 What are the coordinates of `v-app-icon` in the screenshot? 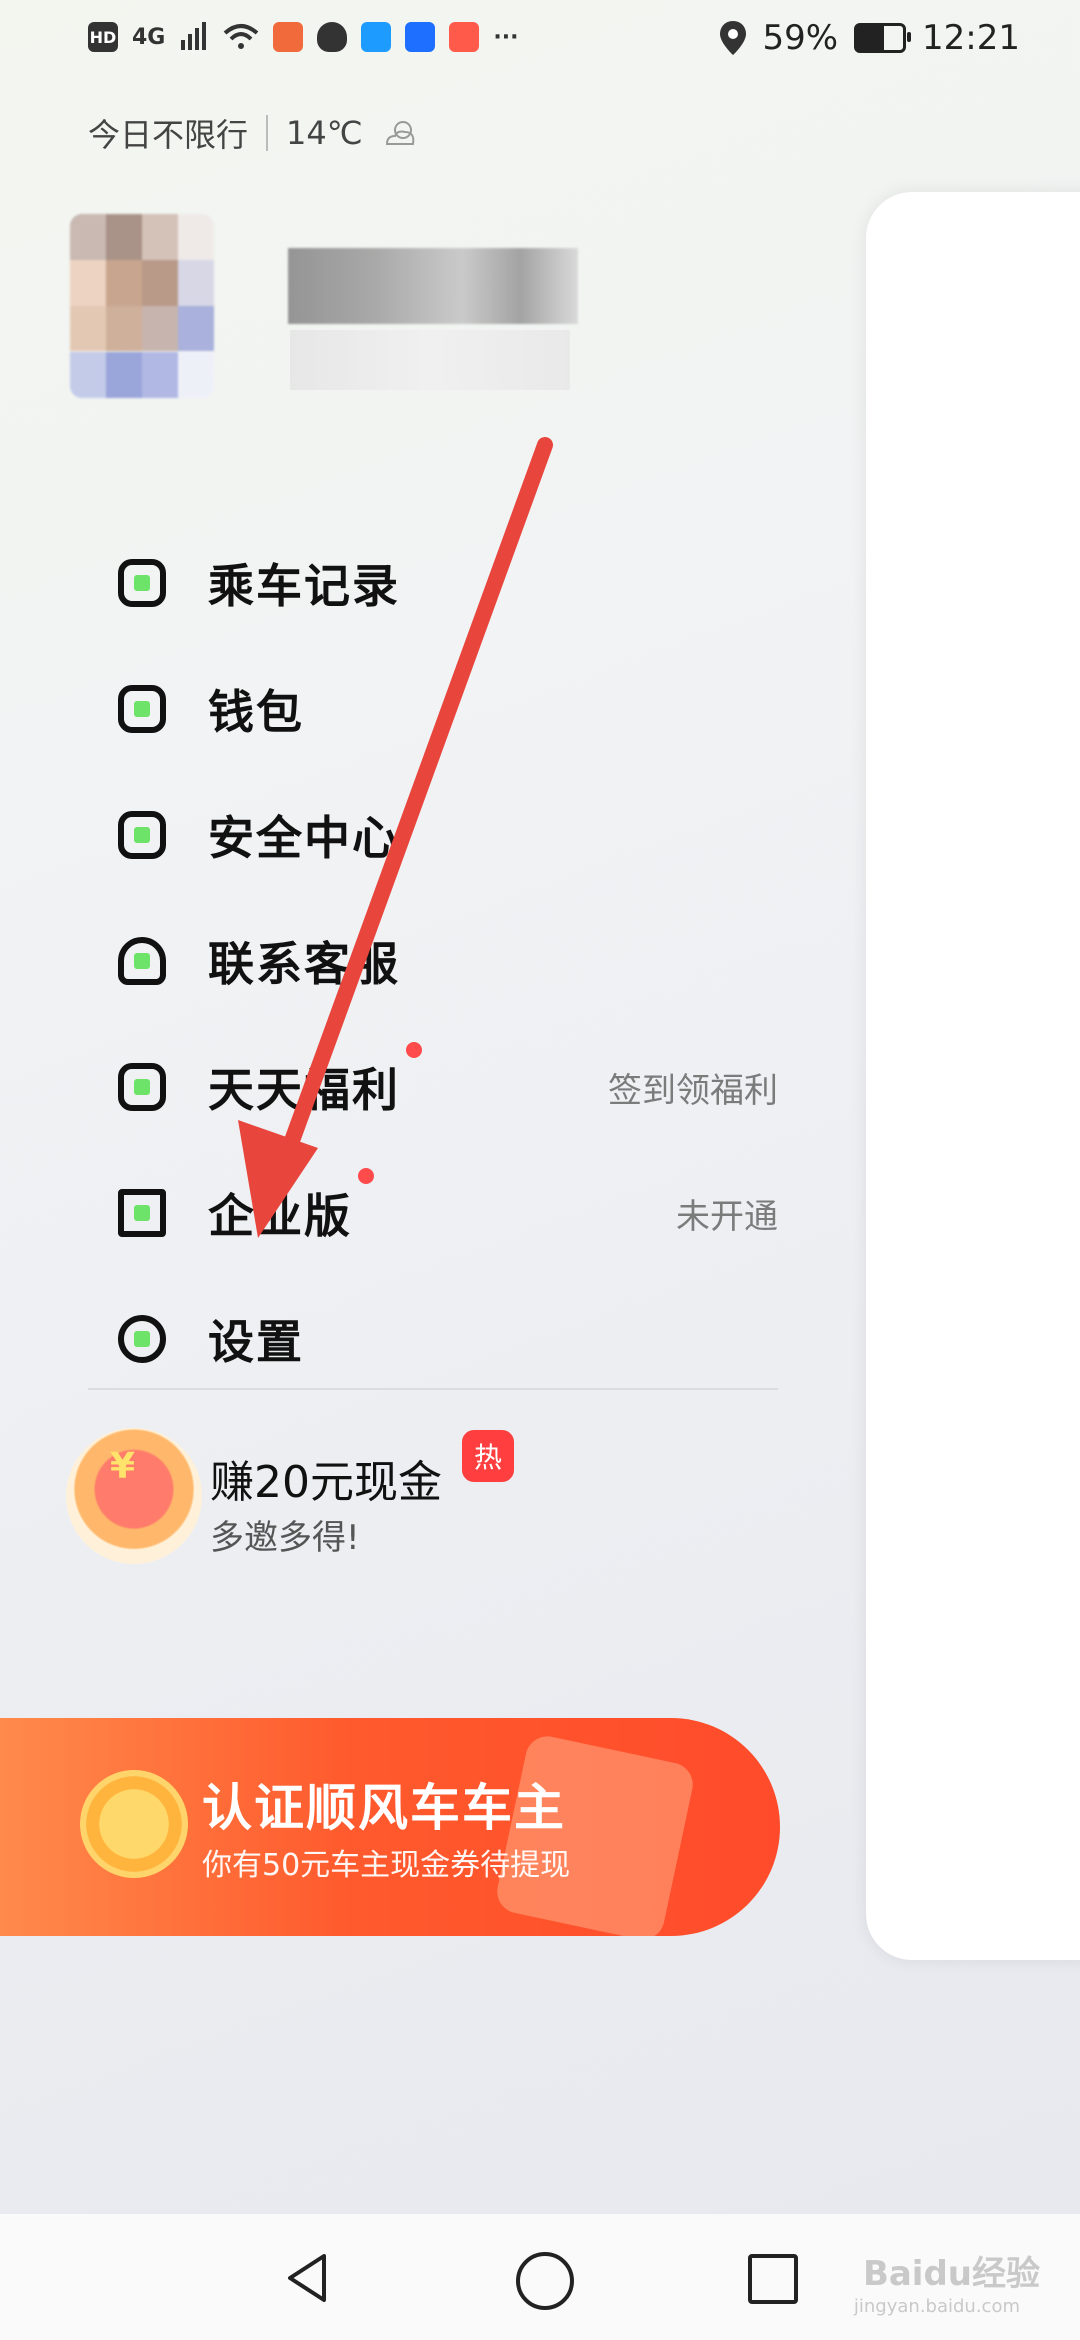 It's located at (464, 37).